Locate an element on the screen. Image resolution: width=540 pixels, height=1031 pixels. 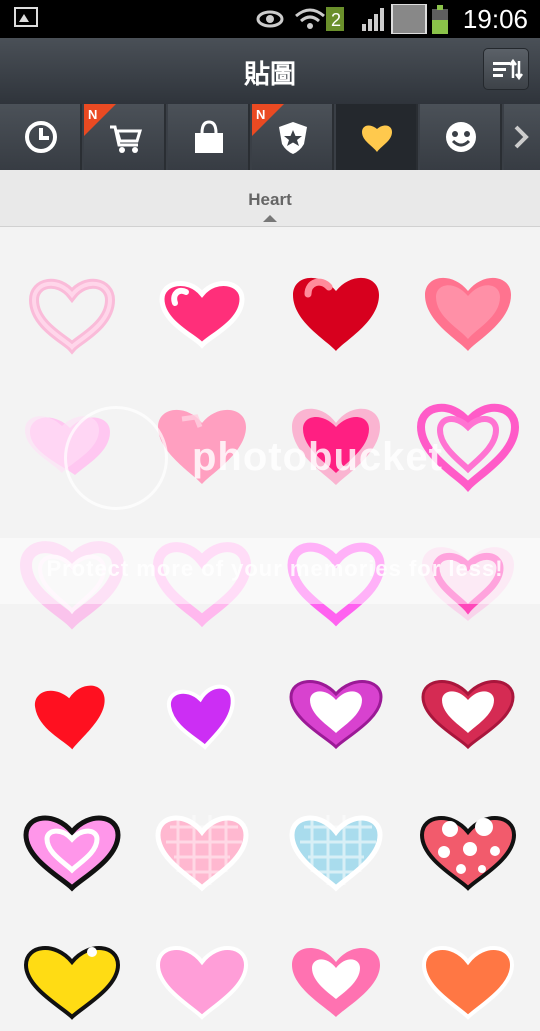
page-title: 貼圖 is located at coordinates (269, 74).